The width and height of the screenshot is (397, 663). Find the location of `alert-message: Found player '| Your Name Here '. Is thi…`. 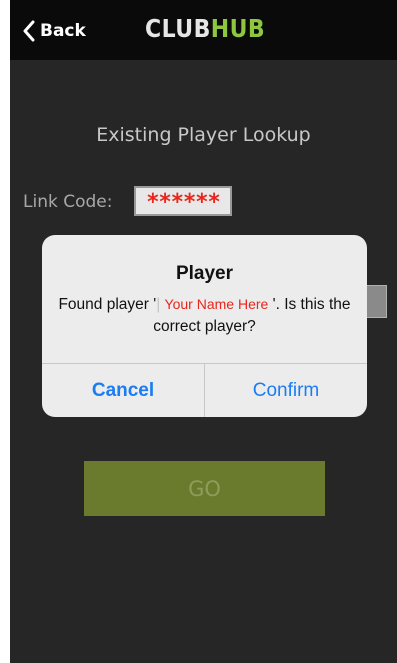

alert-message: Found player '| Your Name Here '. Is thi… is located at coordinates (204, 315).